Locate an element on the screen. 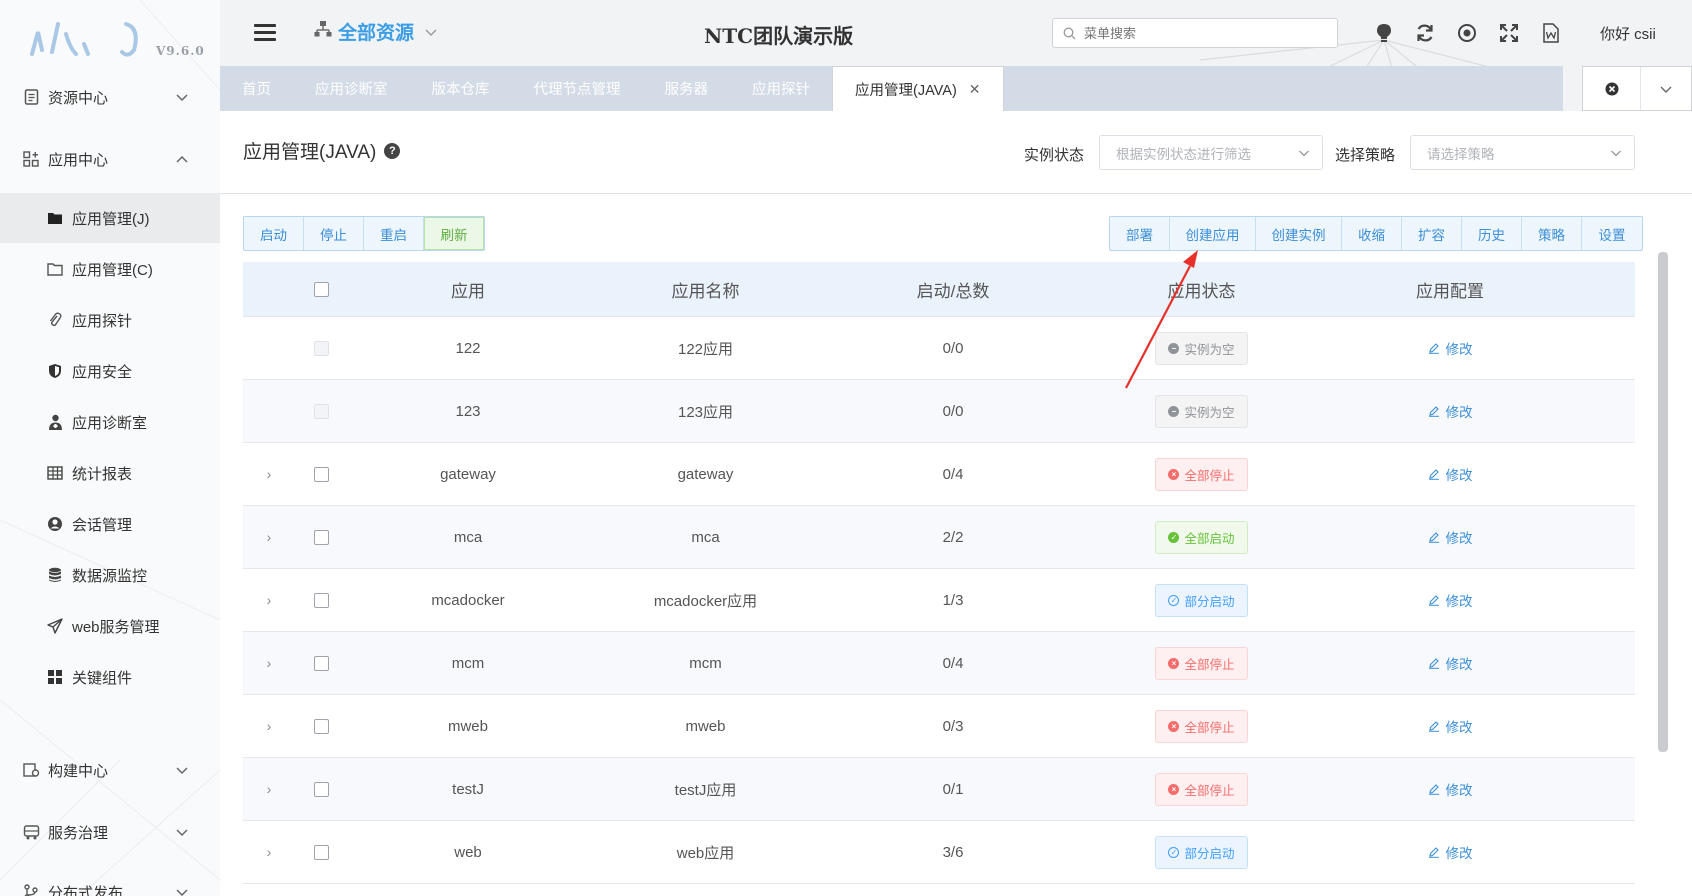 This screenshot has height=896, width=1692. sidebar-item-datasource-monitor: 数据源监控 is located at coordinates (110, 575).